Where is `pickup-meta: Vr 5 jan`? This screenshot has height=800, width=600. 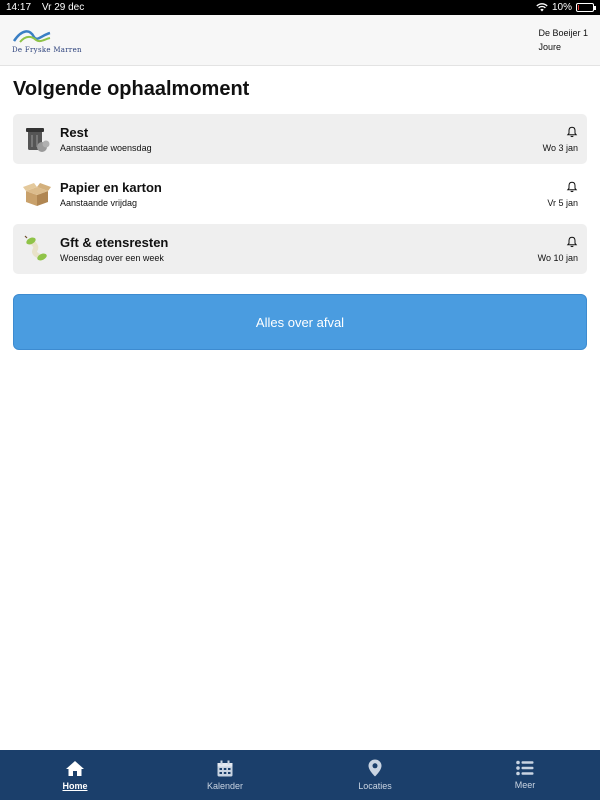
pickup-meta: Vr 5 jan is located at coordinates (562, 194).